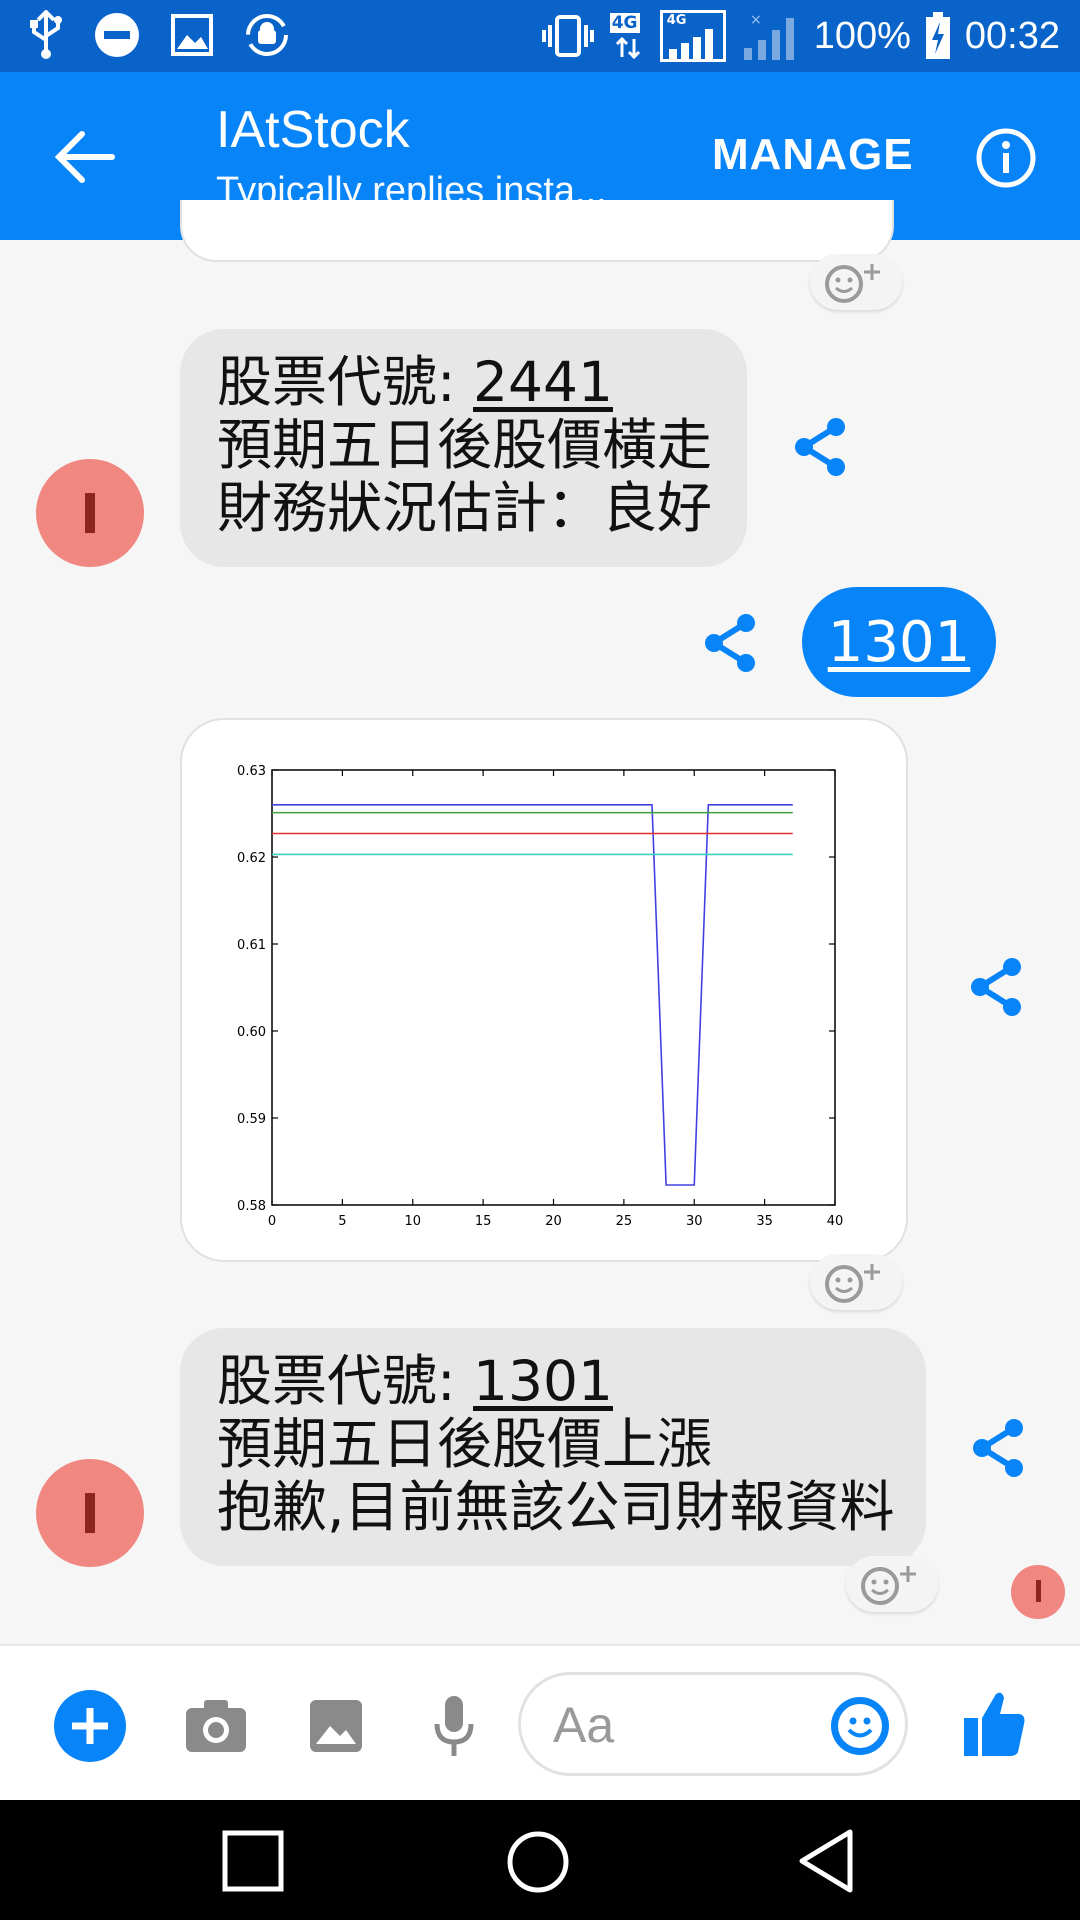 This screenshot has width=1080, height=1920. I want to click on home-circle-icon, so click(538, 1862).